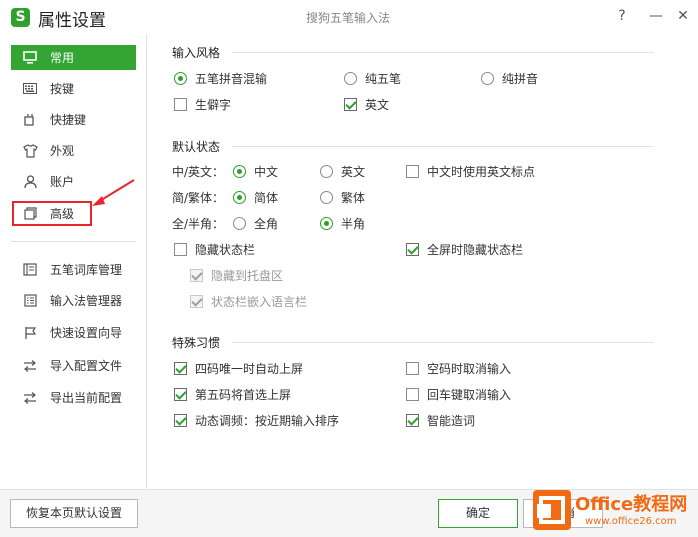  What do you see at coordinates (214, 249) in the screenshot?
I see `checkbox-hide-status-bar: 隐藏状态栏` at bounding box center [214, 249].